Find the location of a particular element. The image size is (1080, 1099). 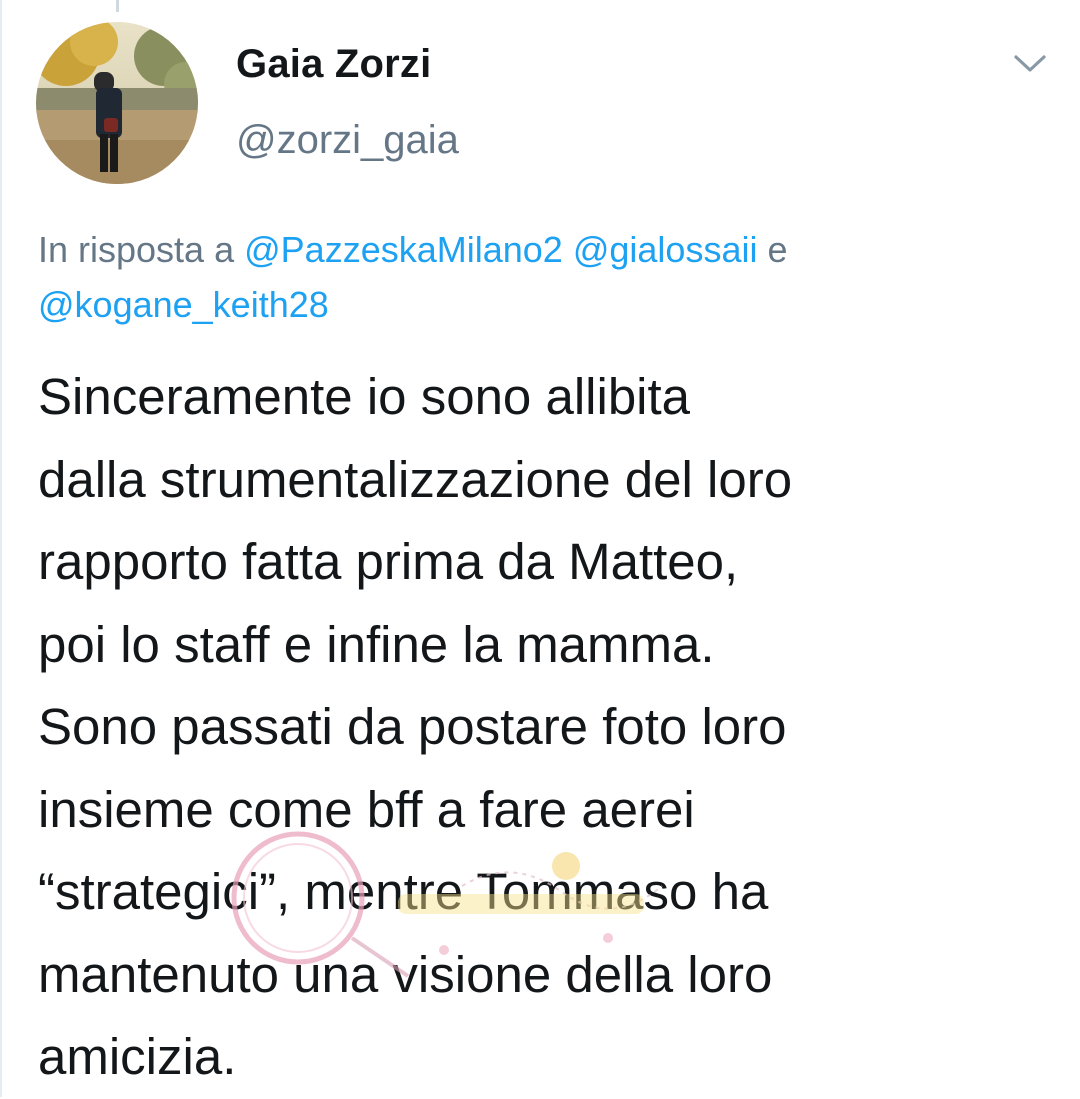

tweet-menu-button is located at coordinates (1030, 64).